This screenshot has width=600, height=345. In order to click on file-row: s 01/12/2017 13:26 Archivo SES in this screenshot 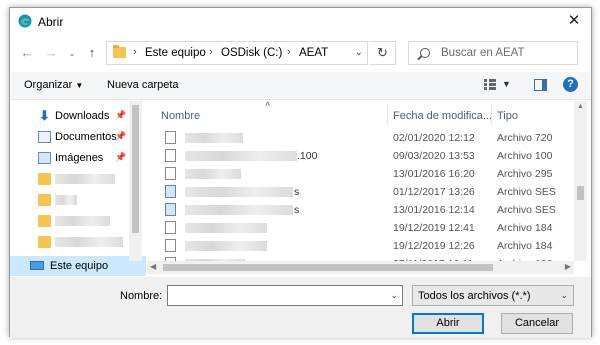, I will do `click(365, 192)`.